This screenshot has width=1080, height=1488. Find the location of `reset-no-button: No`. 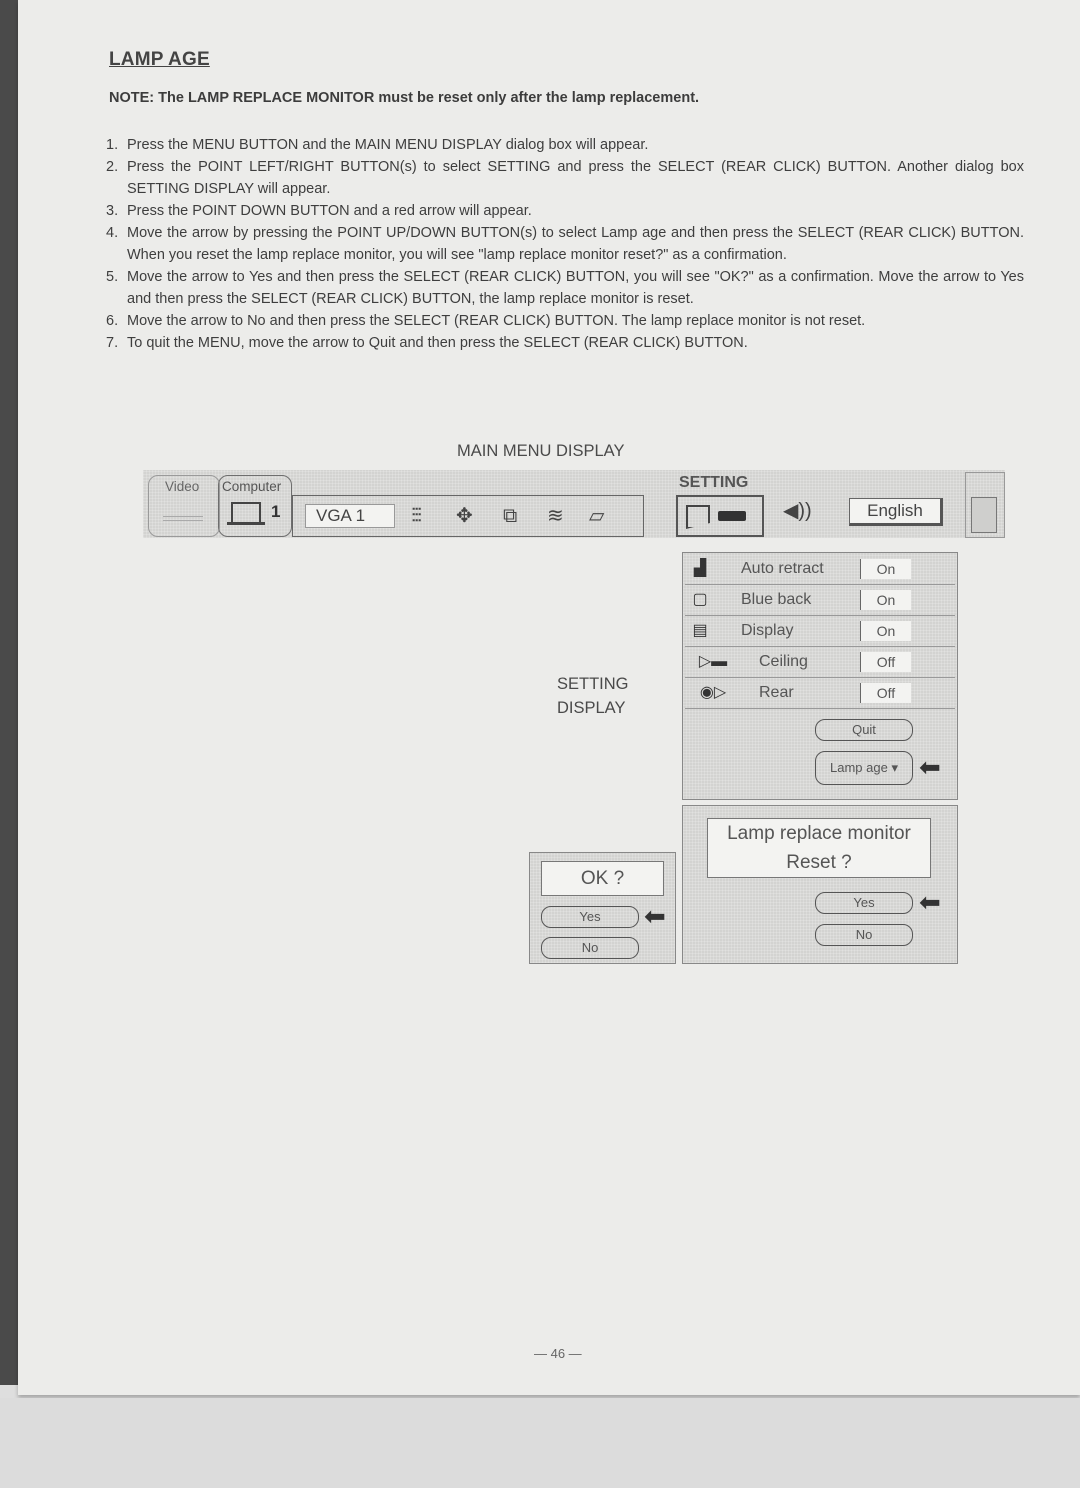

reset-no-button: No is located at coordinates (864, 935).